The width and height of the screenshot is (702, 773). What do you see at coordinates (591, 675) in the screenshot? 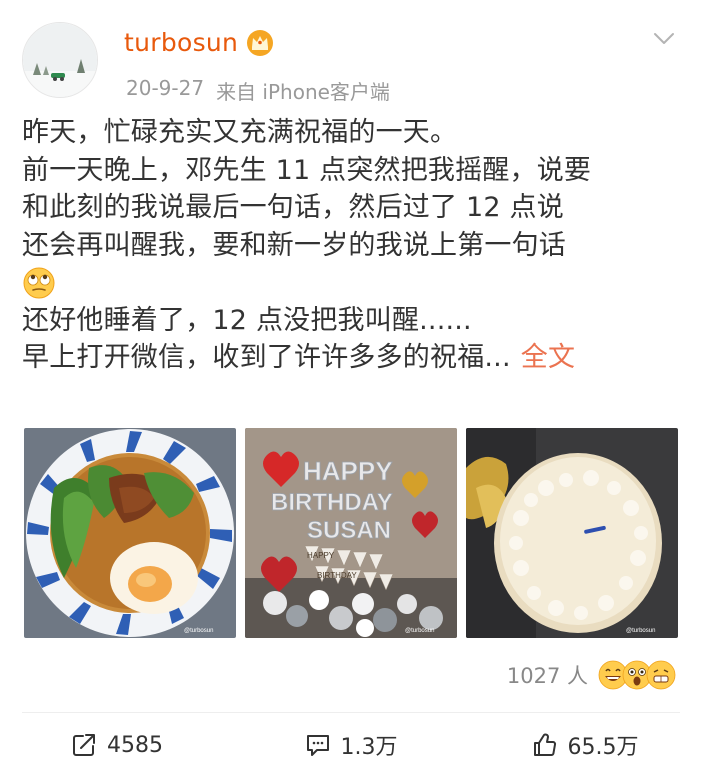
I see `reactions: 1027 人` at bounding box center [591, 675].